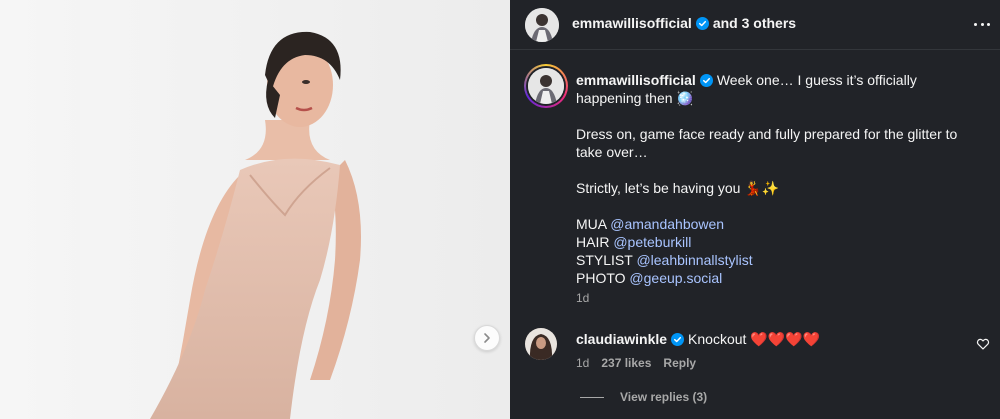 This screenshot has height=419, width=1000. I want to click on heart-icon, so click(983, 344).